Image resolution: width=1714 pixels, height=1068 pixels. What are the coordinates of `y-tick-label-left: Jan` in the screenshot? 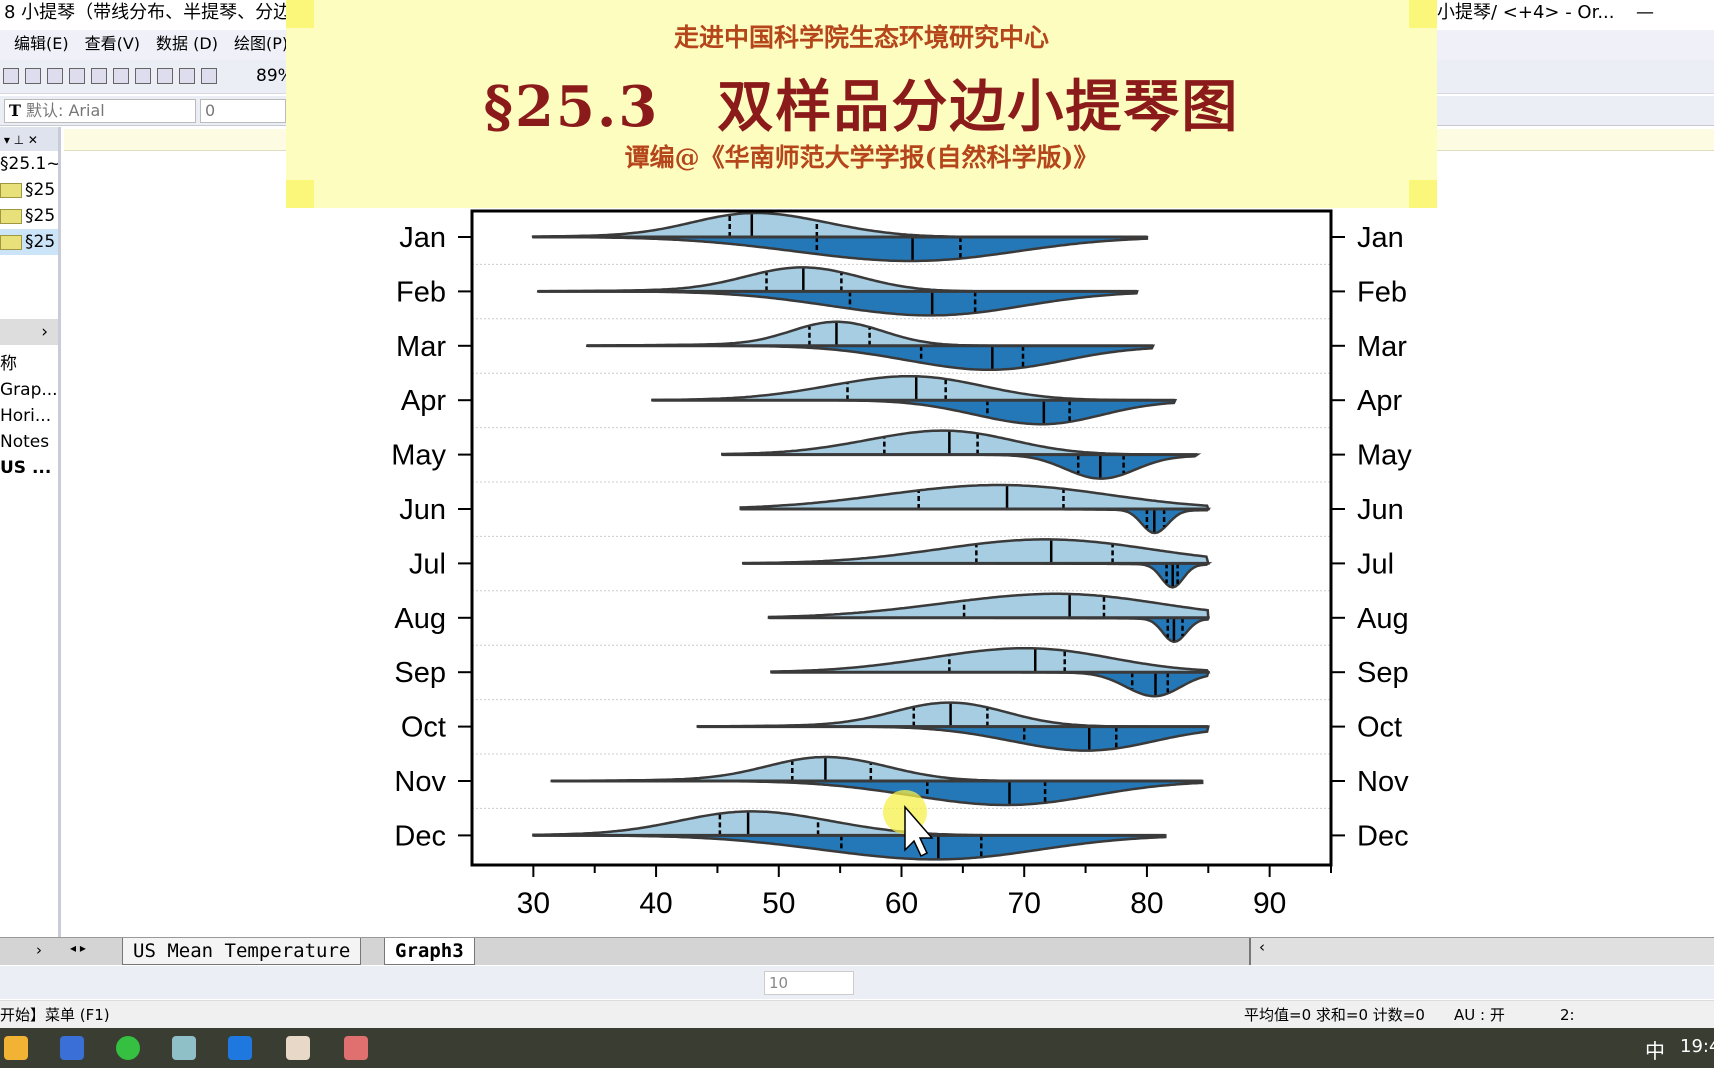 It's located at (422, 238).